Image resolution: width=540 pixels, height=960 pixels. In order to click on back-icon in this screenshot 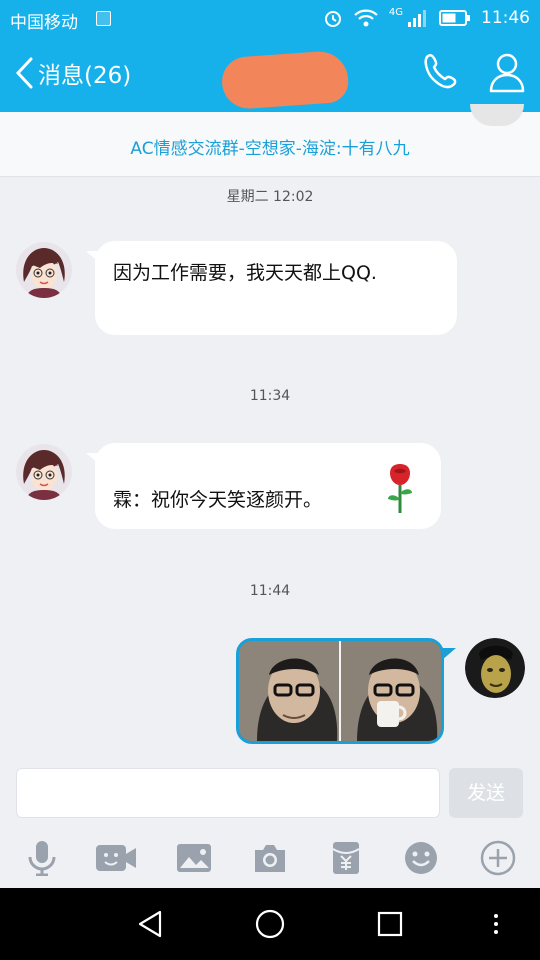, I will do `click(150, 924)`.